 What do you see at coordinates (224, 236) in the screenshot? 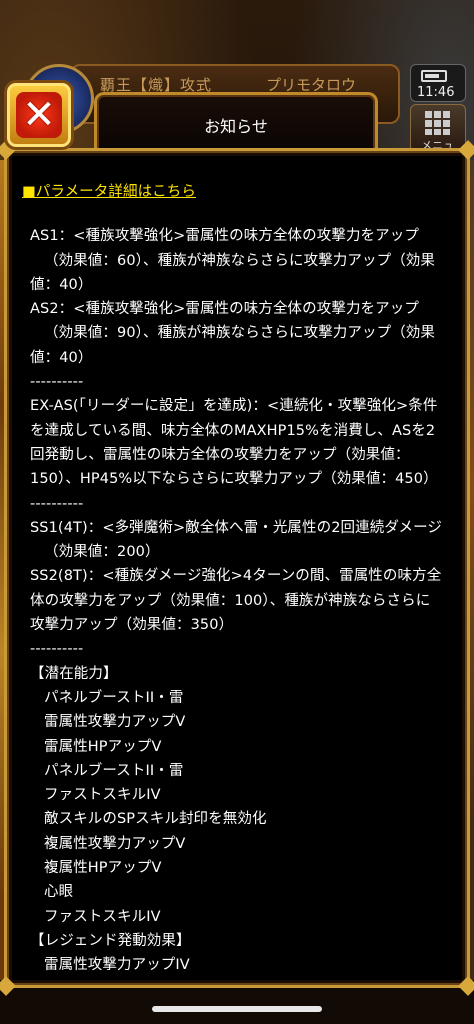
I see `skill-line: AS1：<種族攻撃強化>雷属性の味方全体の攻撃力をアップ` at bounding box center [224, 236].